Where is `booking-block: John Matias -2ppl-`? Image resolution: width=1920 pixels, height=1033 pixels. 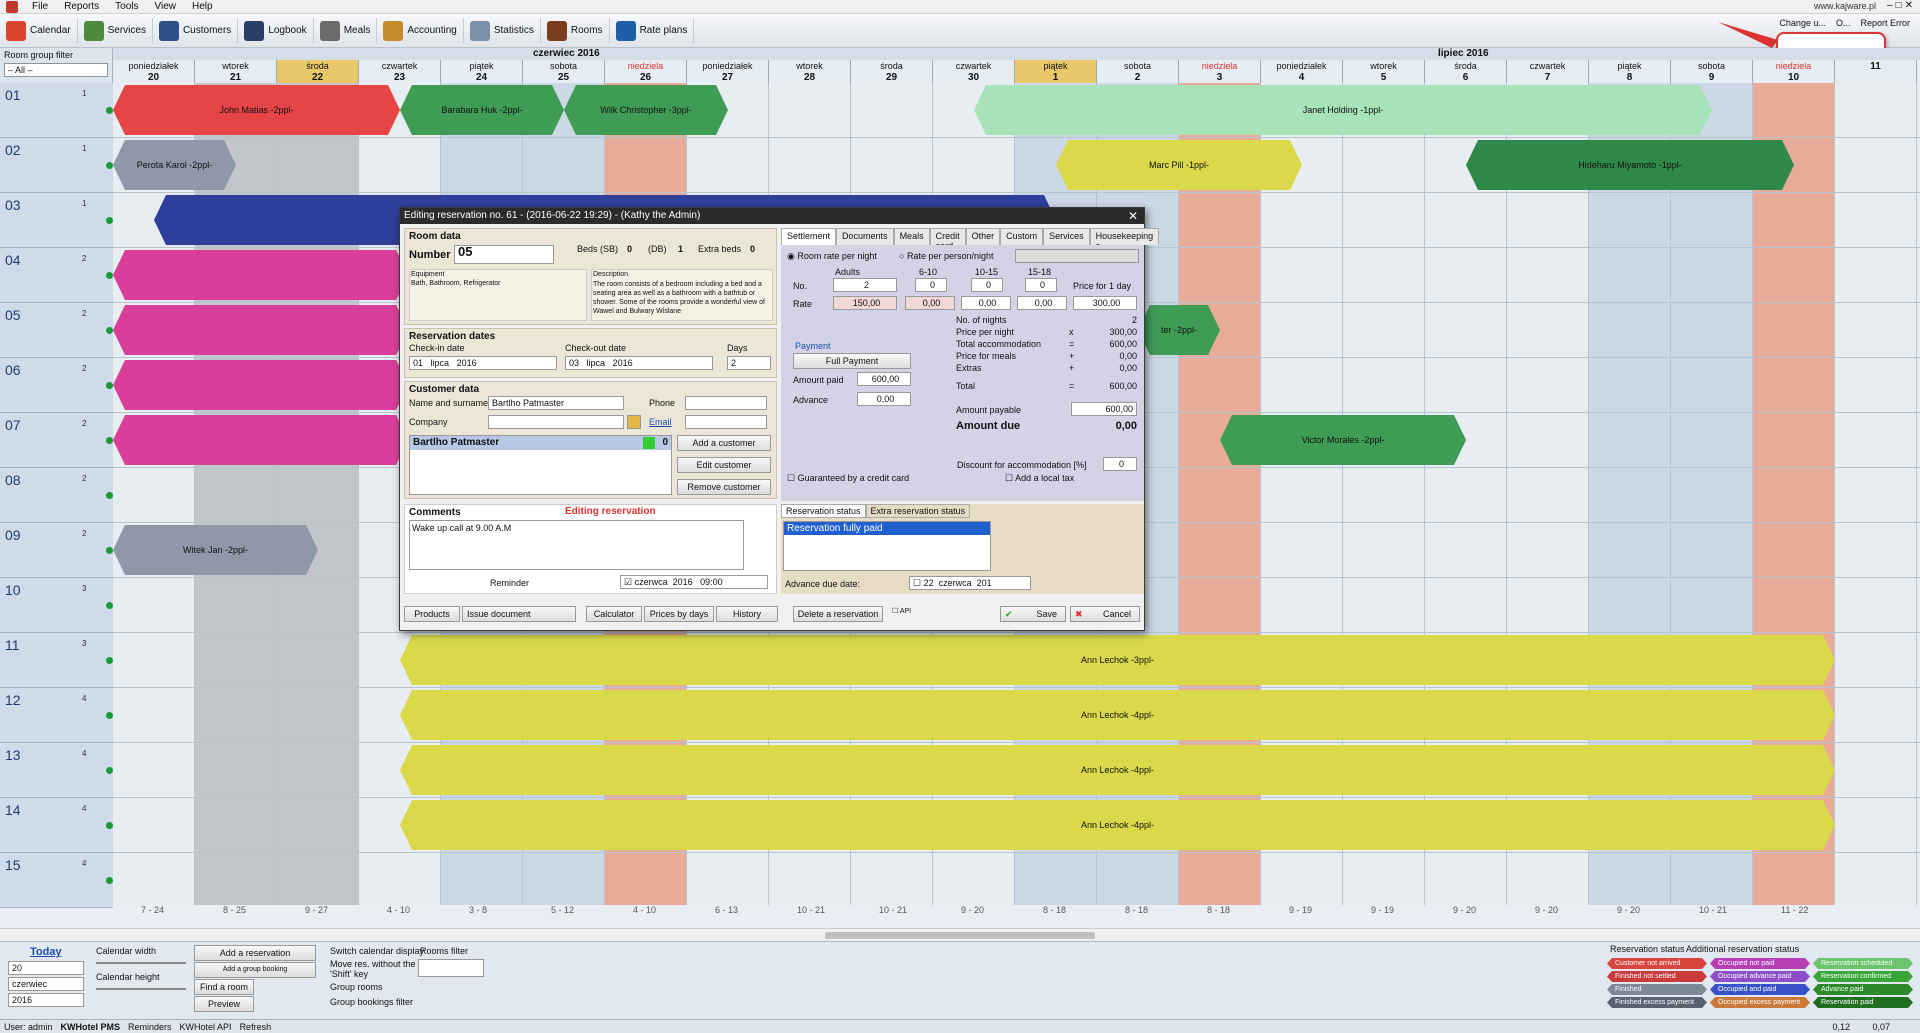
booking-block: John Matias -2ppl- is located at coordinates (256, 110).